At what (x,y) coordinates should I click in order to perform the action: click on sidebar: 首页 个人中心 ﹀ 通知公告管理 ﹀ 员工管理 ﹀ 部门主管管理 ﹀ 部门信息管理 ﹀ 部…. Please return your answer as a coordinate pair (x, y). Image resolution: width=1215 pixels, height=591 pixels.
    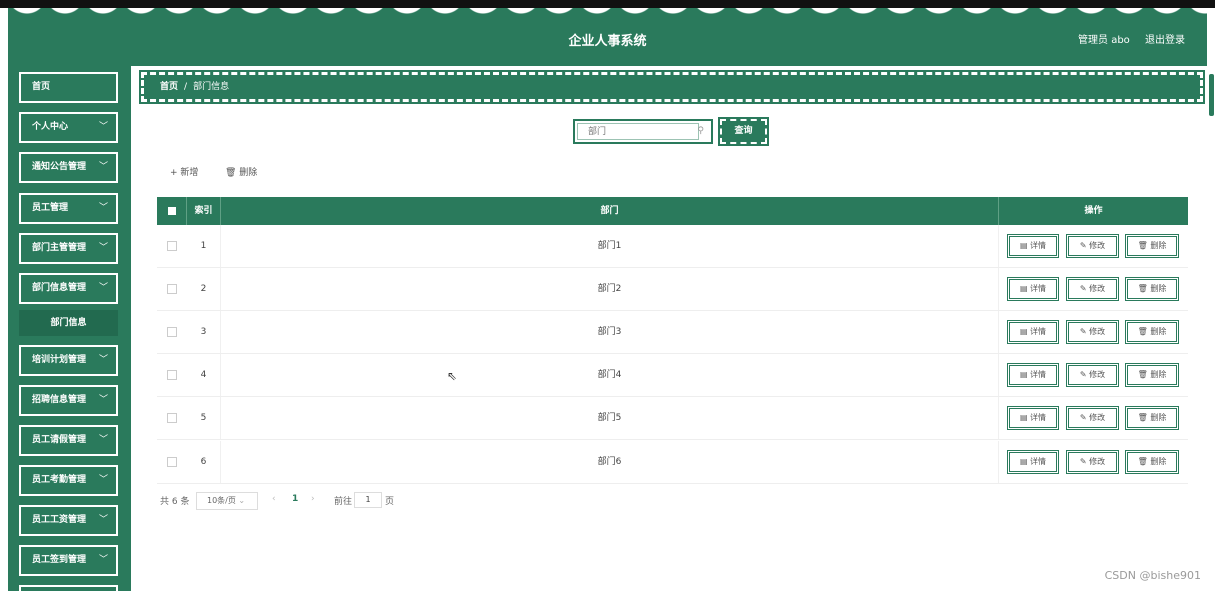
    Looking at the image, I should click on (69, 328).